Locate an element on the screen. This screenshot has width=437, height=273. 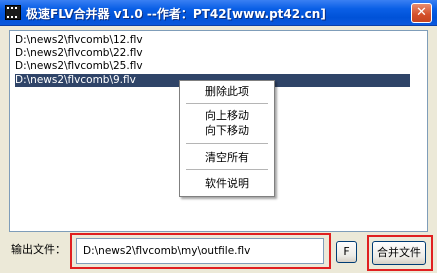
output-file-input is located at coordinates (200, 251).